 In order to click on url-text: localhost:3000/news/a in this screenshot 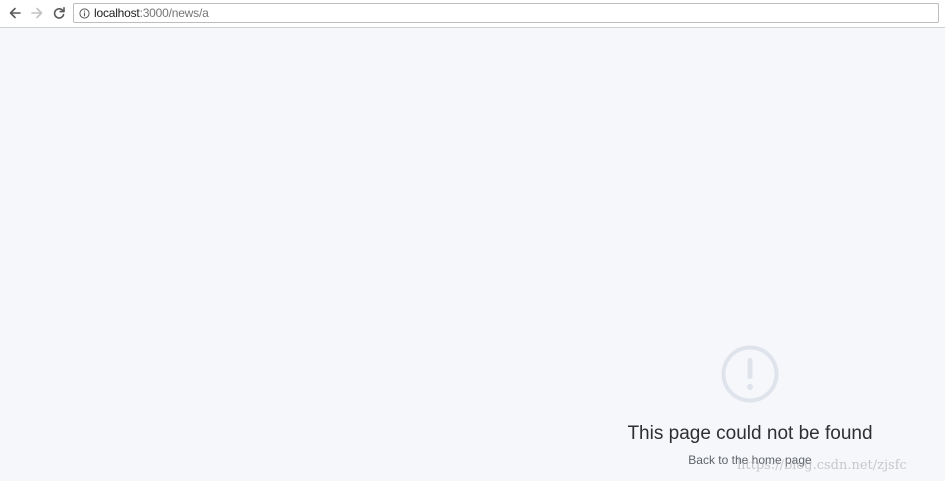, I will do `click(151, 13)`.